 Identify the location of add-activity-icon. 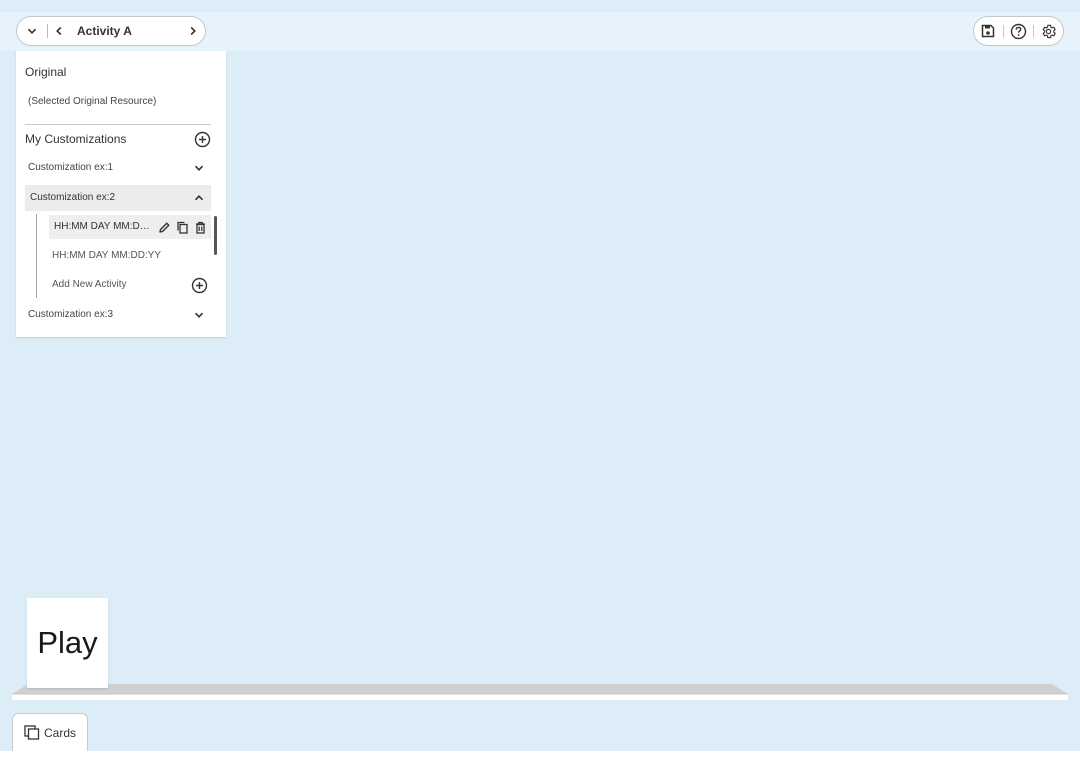
(199, 285).